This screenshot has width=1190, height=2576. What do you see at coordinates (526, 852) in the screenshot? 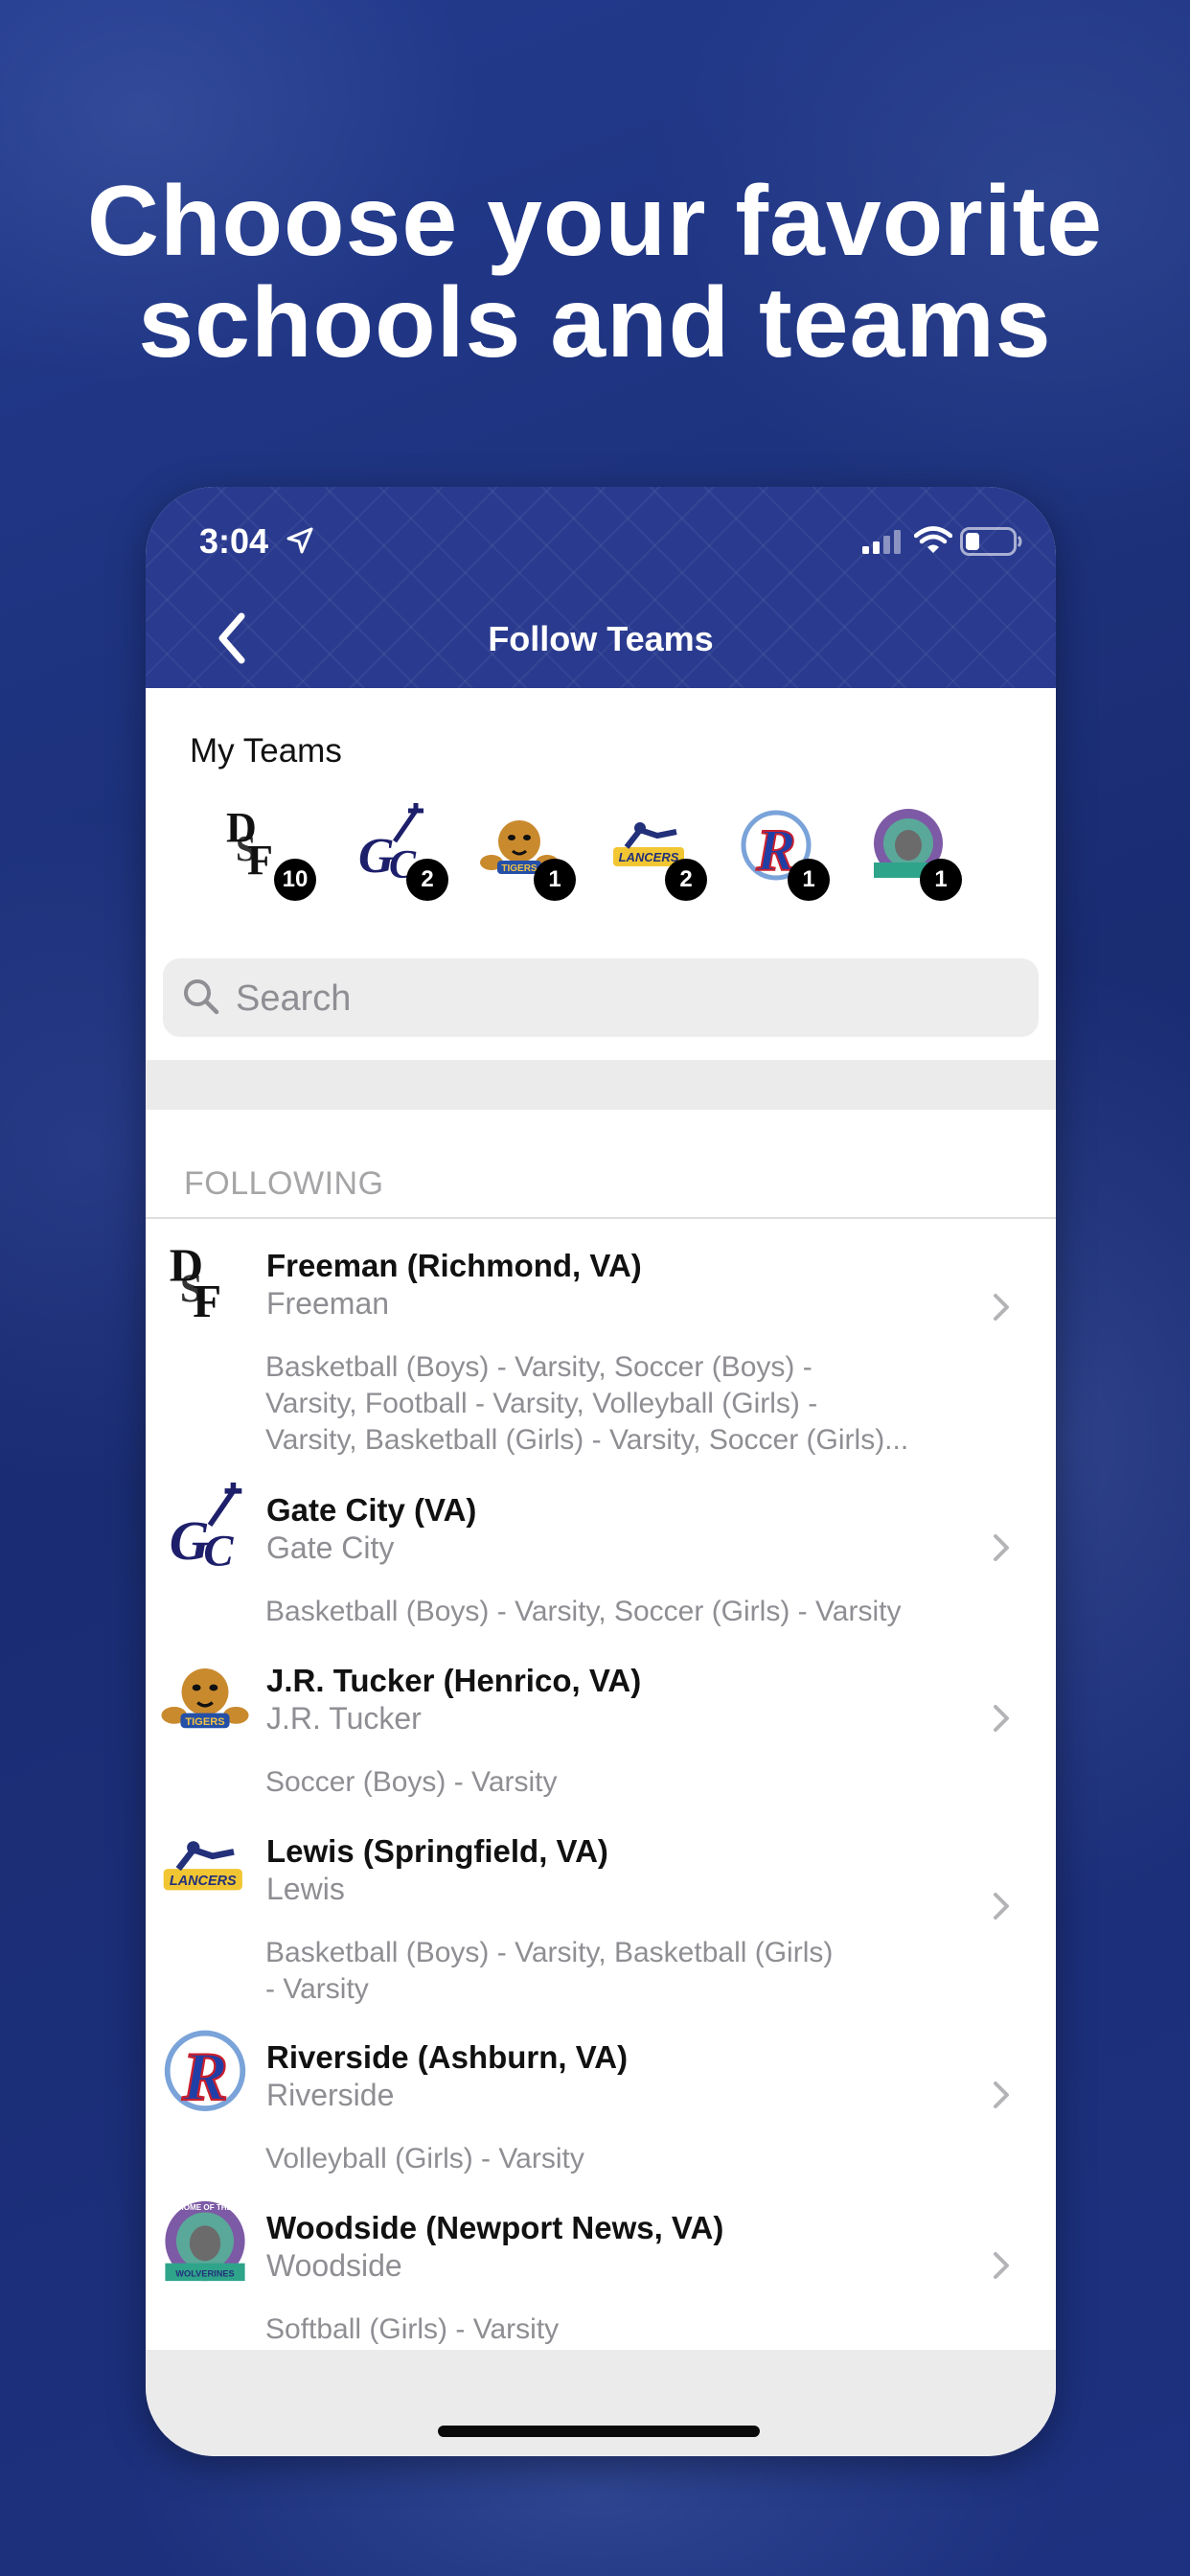
I see `team-badge-jr-tucker: TIGERS 1` at bounding box center [526, 852].